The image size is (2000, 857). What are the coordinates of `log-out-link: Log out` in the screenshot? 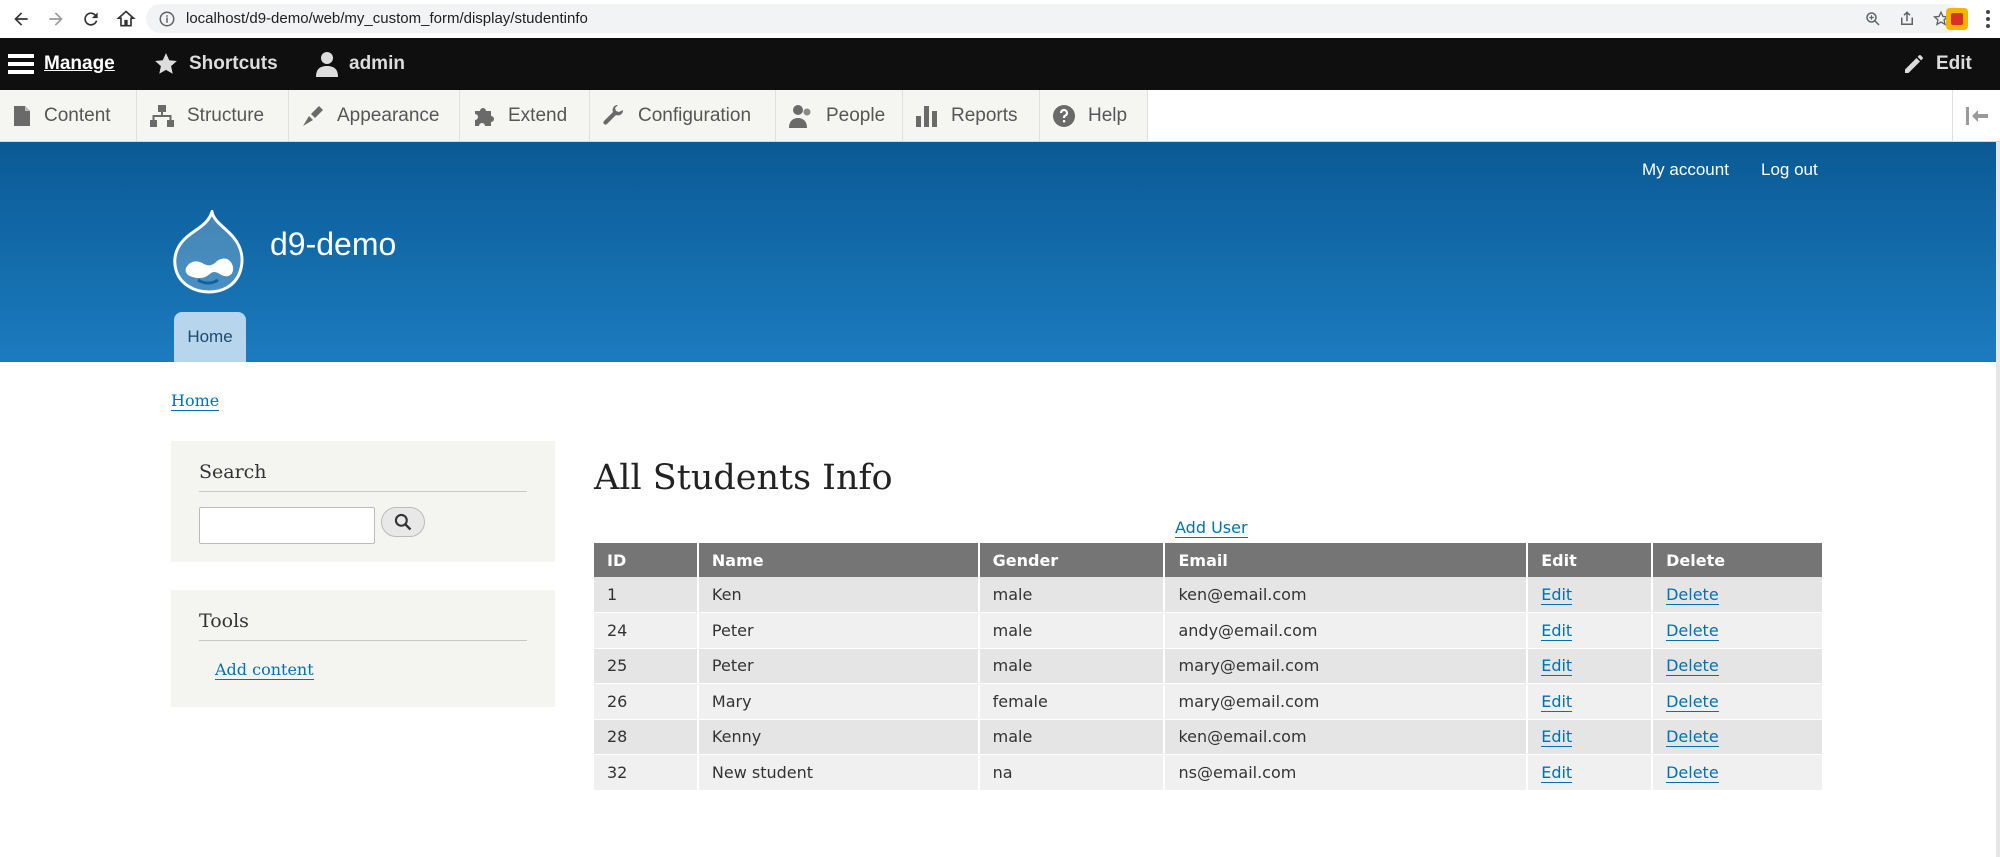 It's located at (1789, 170).